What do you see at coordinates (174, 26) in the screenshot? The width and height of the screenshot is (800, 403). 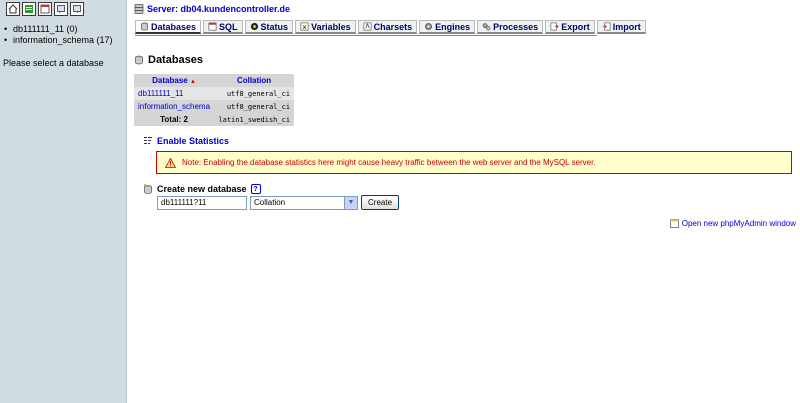 I see `tab-label: Databases` at bounding box center [174, 26].